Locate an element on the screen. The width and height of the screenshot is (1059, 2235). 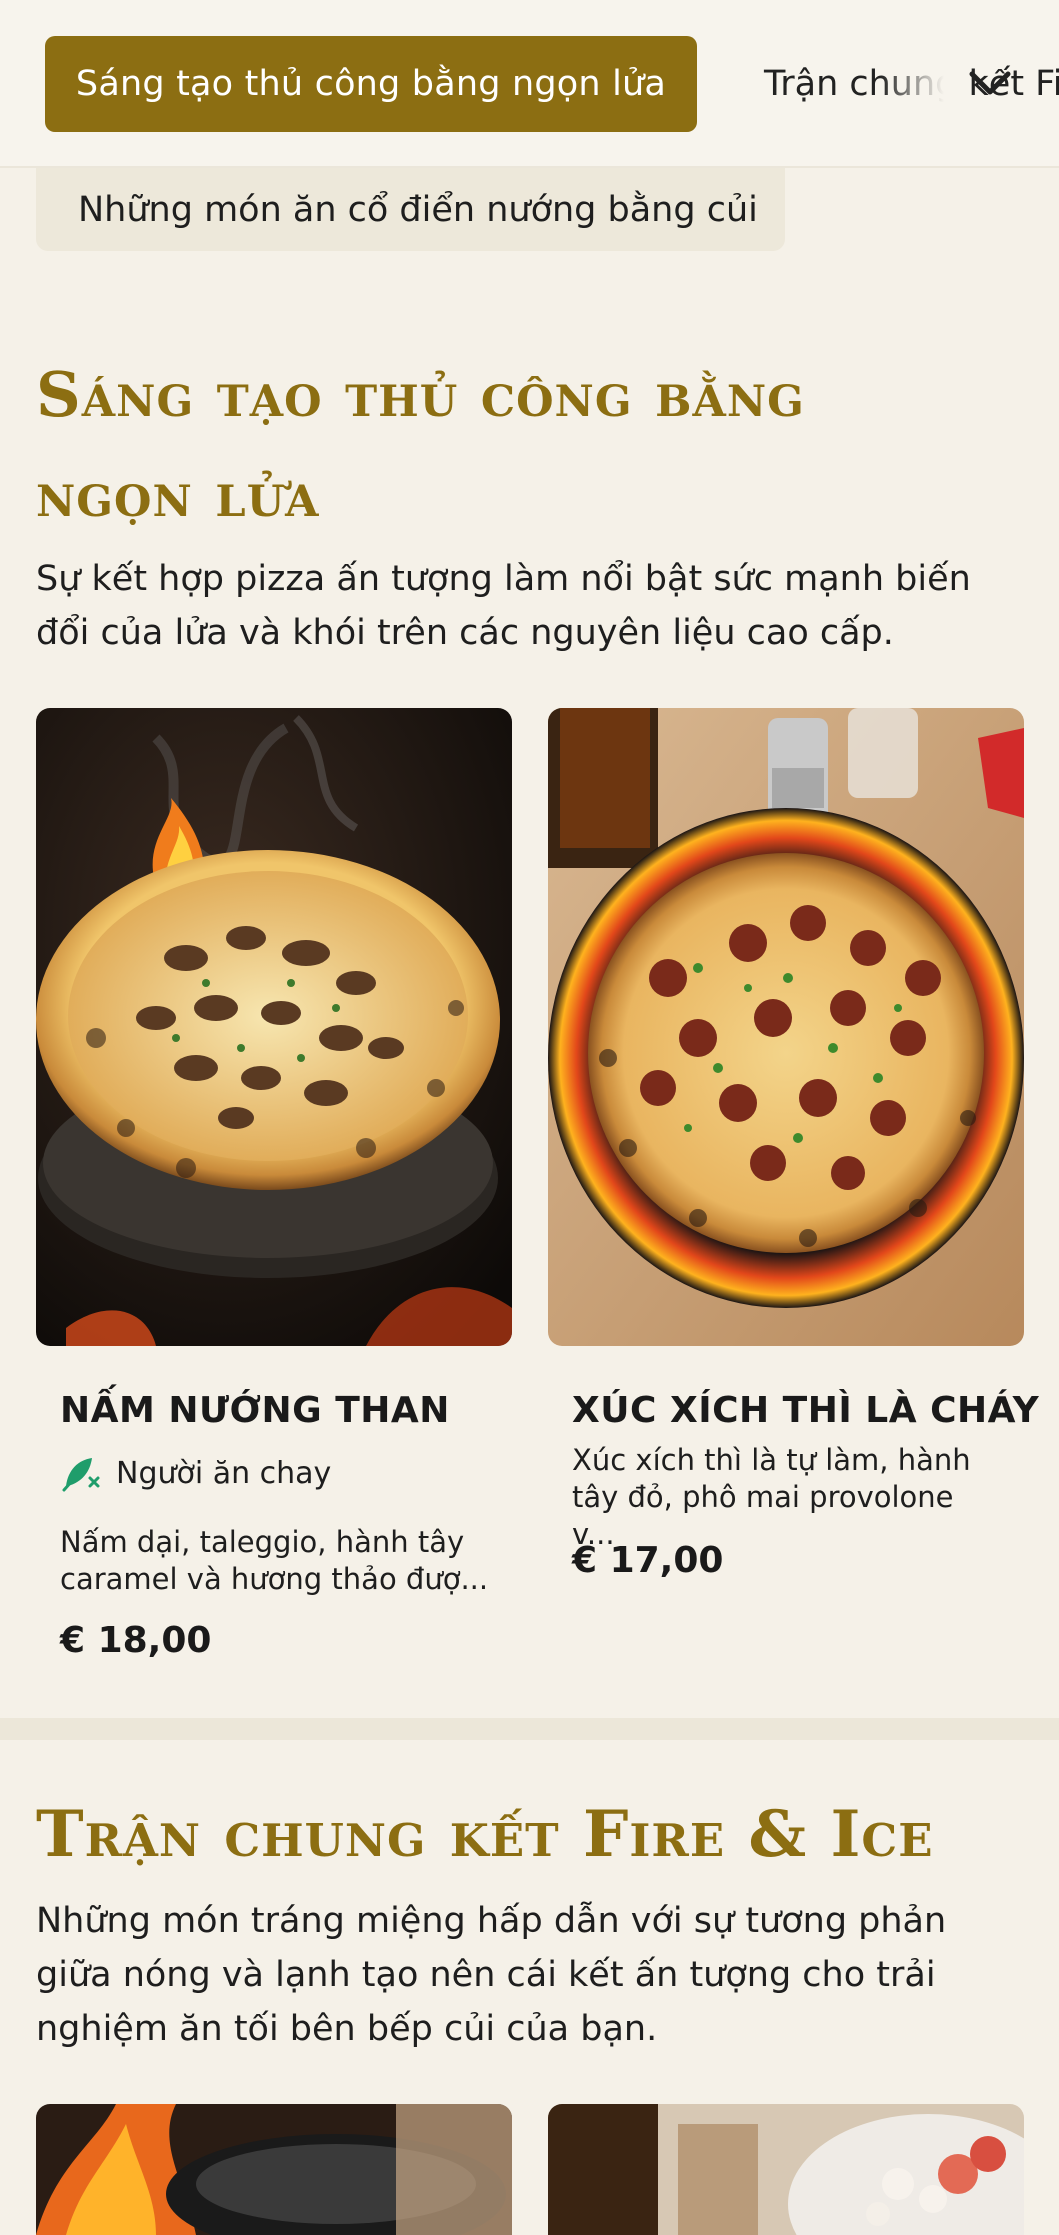
pizza-image-mushroom is located at coordinates (274, 1027).